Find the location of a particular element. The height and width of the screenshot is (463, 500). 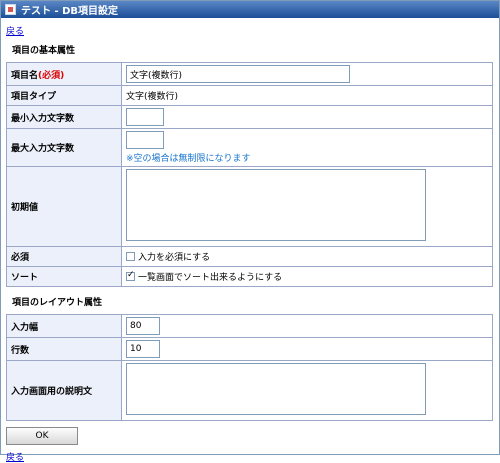

row-item-name: 項目名(必須) is located at coordinates (249, 74).